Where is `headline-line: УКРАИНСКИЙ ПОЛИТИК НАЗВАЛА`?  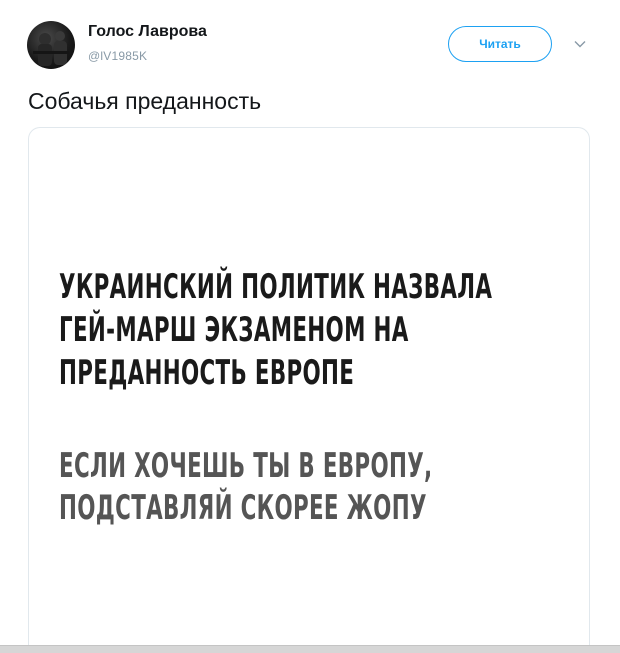 headline-line: УКРАИНСКИЙ ПОЛИТИК НАЗВАЛА is located at coordinates (276, 287).